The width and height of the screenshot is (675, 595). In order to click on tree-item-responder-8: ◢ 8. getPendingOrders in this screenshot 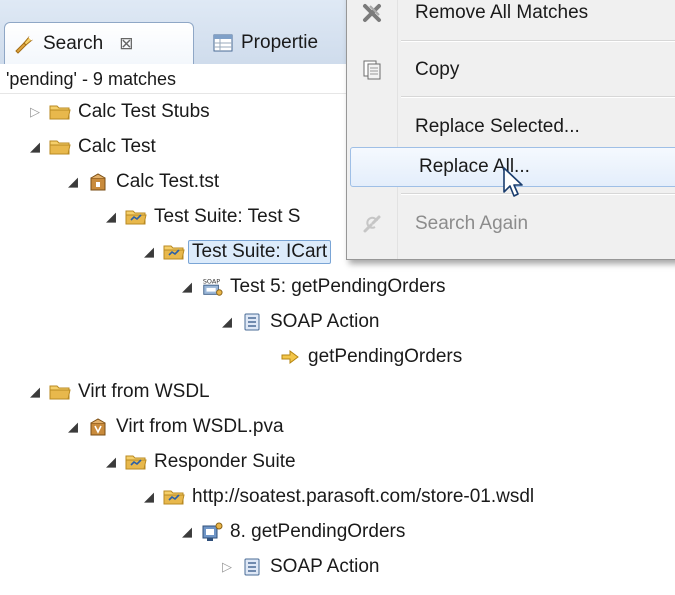, I will do `click(290, 532)`.